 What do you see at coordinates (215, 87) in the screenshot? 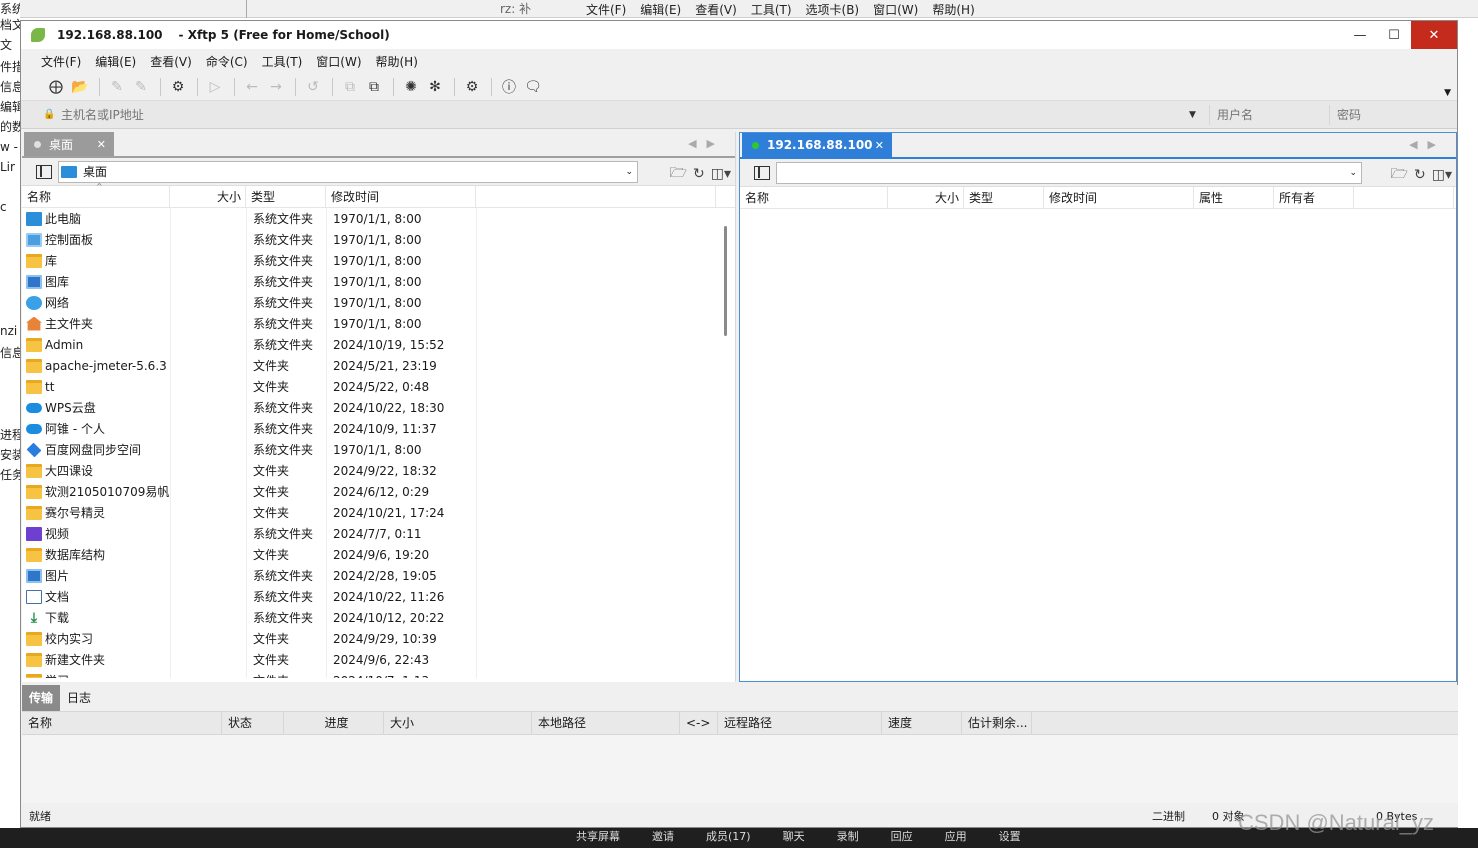
I see `terminal-icon: ▷` at bounding box center [215, 87].